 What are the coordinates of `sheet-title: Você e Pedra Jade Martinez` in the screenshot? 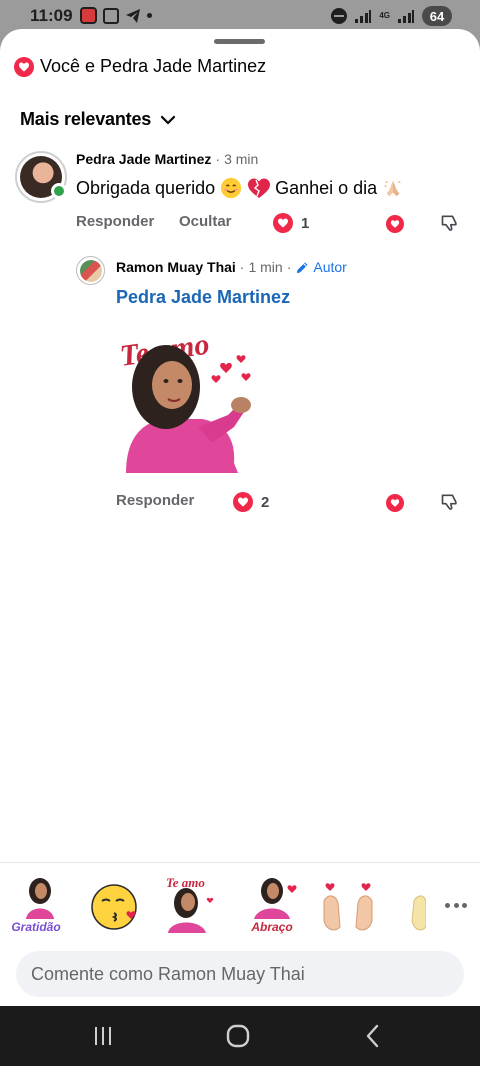 It's located at (153, 66).